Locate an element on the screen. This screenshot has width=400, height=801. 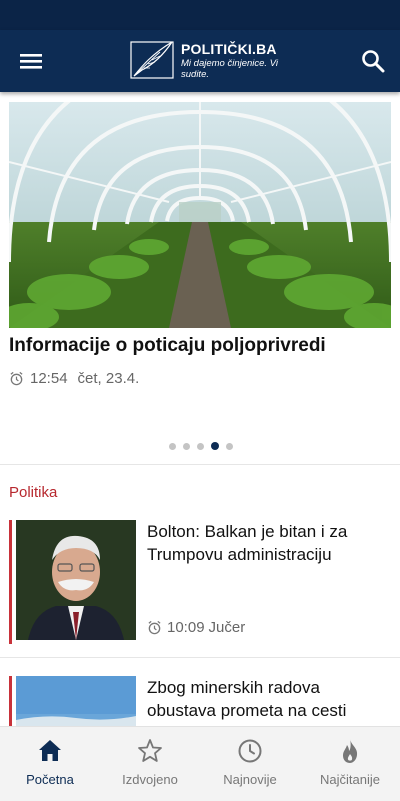
star-icon is located at coordinates (150, 750).